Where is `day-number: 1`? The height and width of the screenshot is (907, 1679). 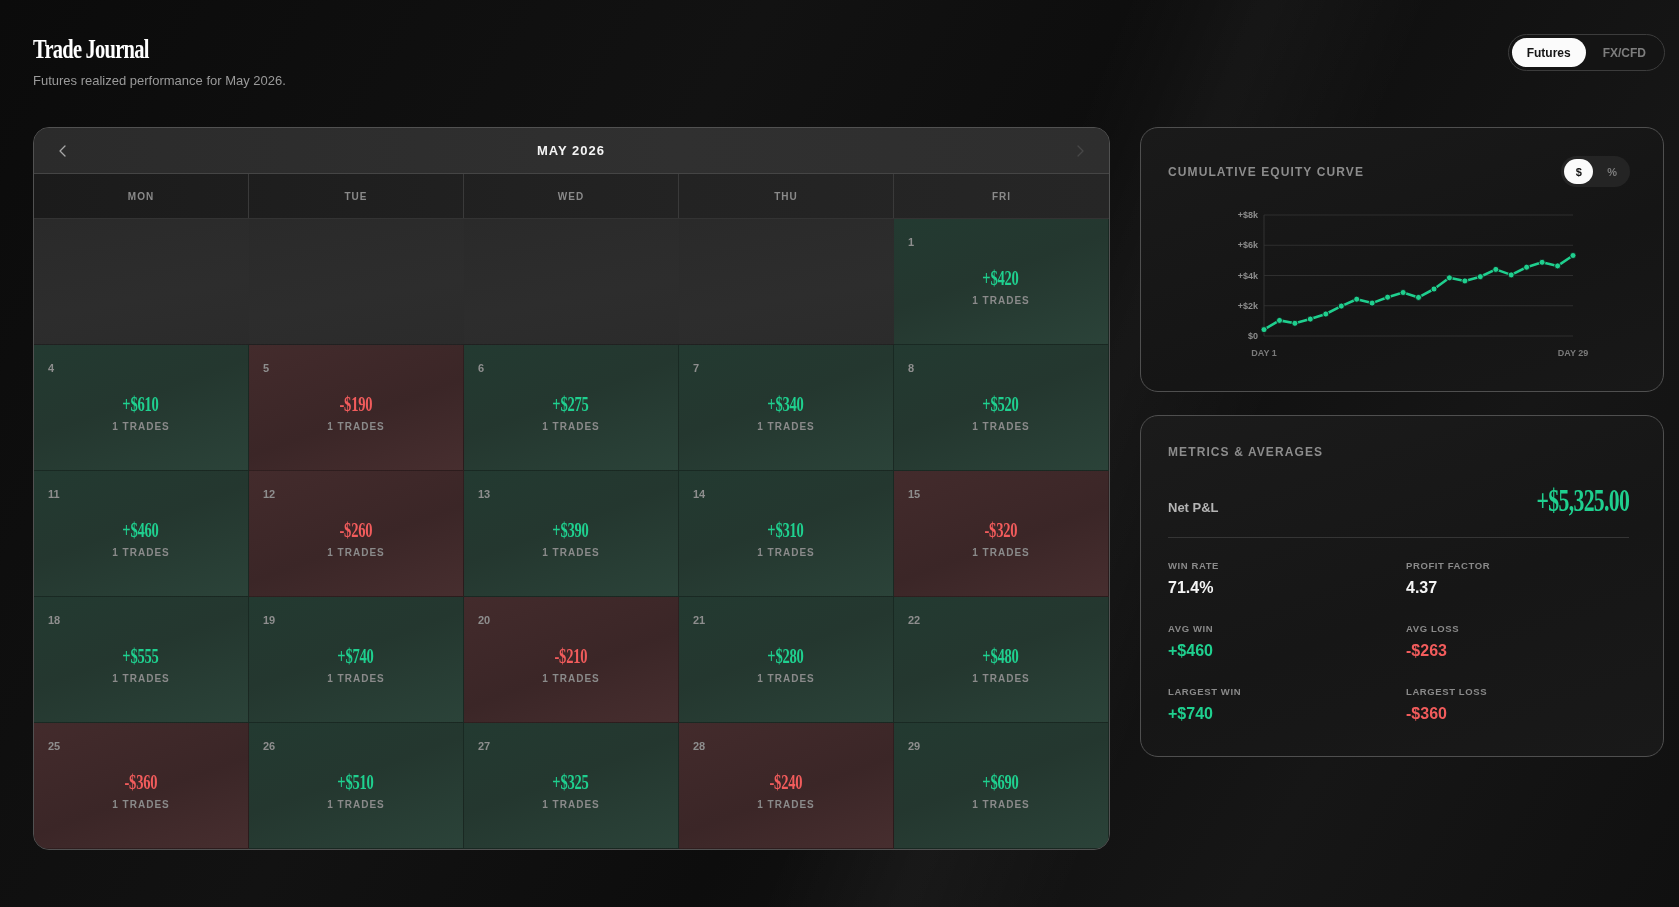 day-number: 1 is located at coordinates (911, 242).